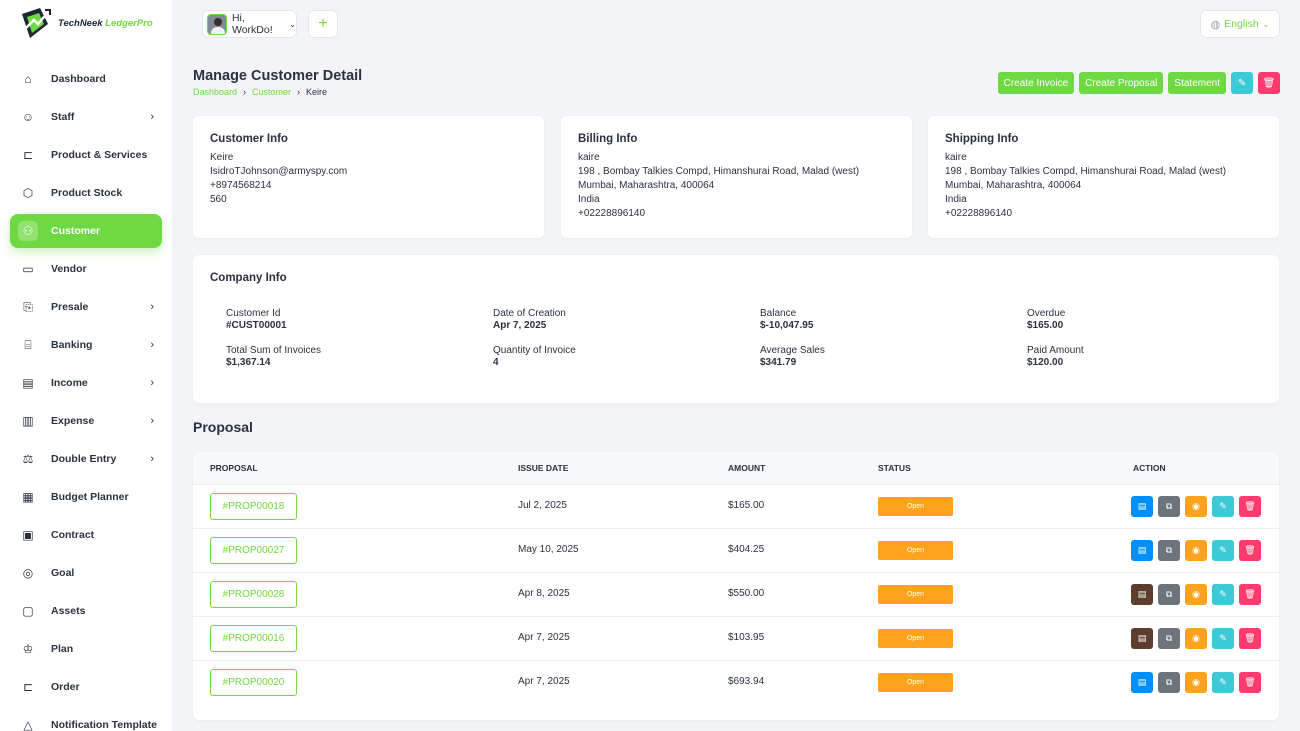 The height and width of the screenshot is (731, 1300). What do you see at coordinates (646, 185) in the screenshot?
I see `info-line: Mumbai, Maharashtra, 400064` at bounding box center [646, 185].